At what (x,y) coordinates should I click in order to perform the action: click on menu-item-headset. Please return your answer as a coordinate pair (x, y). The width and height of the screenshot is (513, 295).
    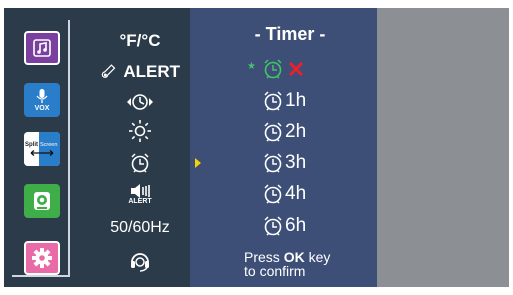
    Looking at the image, I should click on (140, 261).